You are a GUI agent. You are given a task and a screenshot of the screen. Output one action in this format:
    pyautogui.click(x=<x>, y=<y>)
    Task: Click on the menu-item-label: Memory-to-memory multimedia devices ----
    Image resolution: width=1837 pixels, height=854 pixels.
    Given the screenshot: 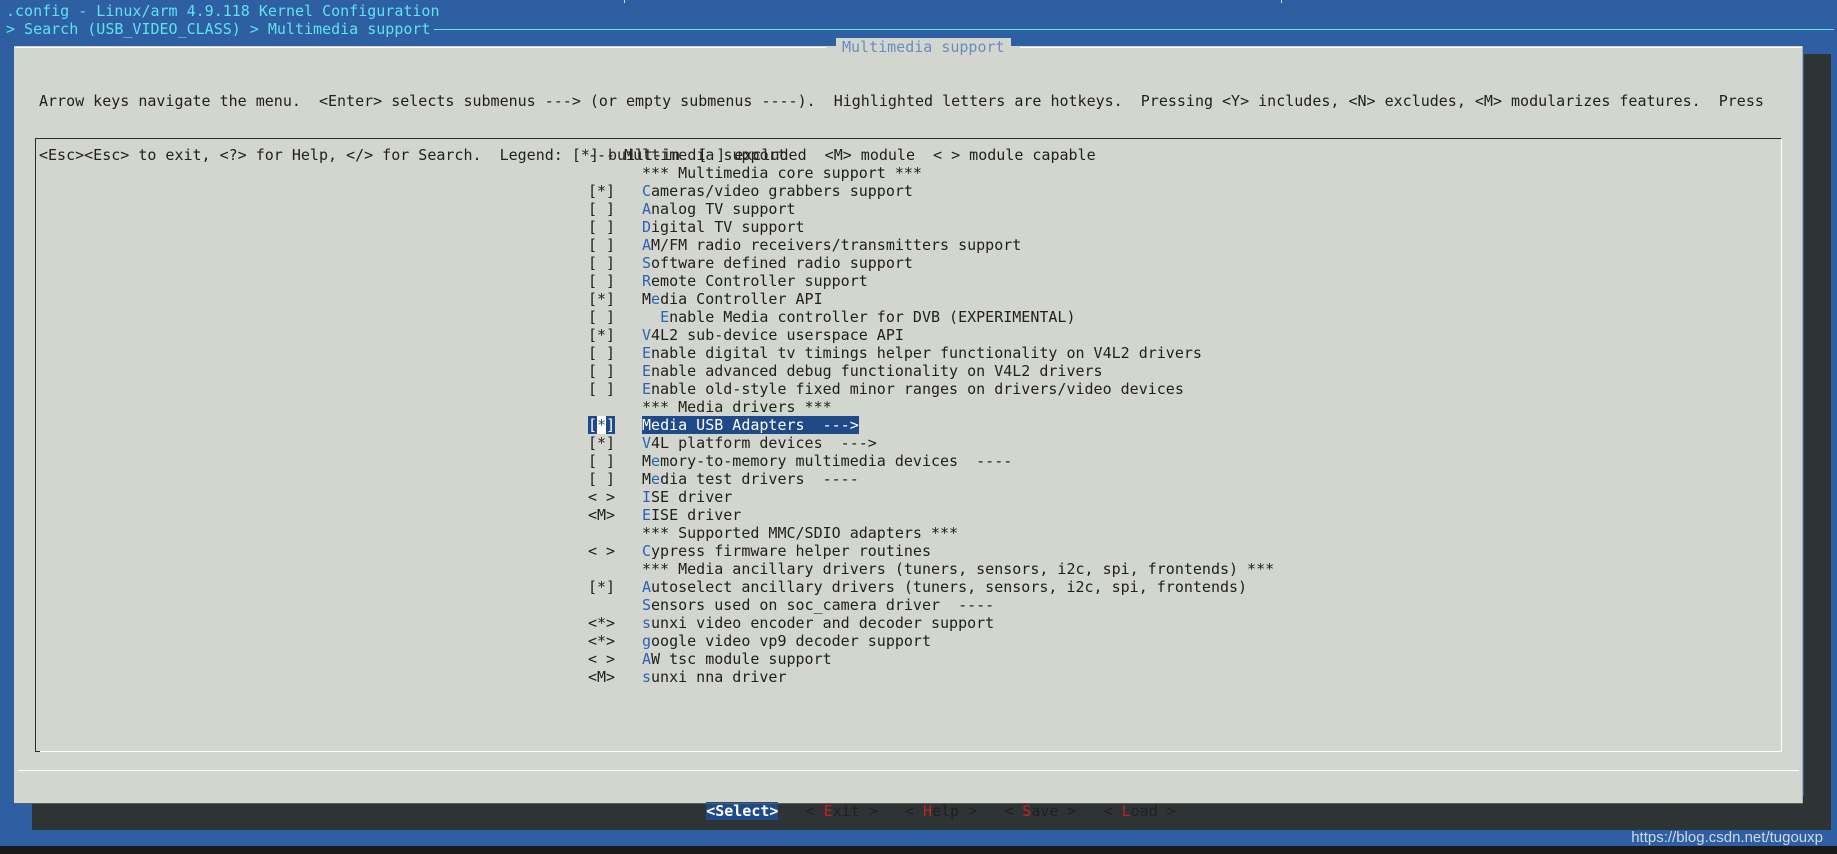 What is the action you would take?
    pyautogui.click(x=827, y=461)
    